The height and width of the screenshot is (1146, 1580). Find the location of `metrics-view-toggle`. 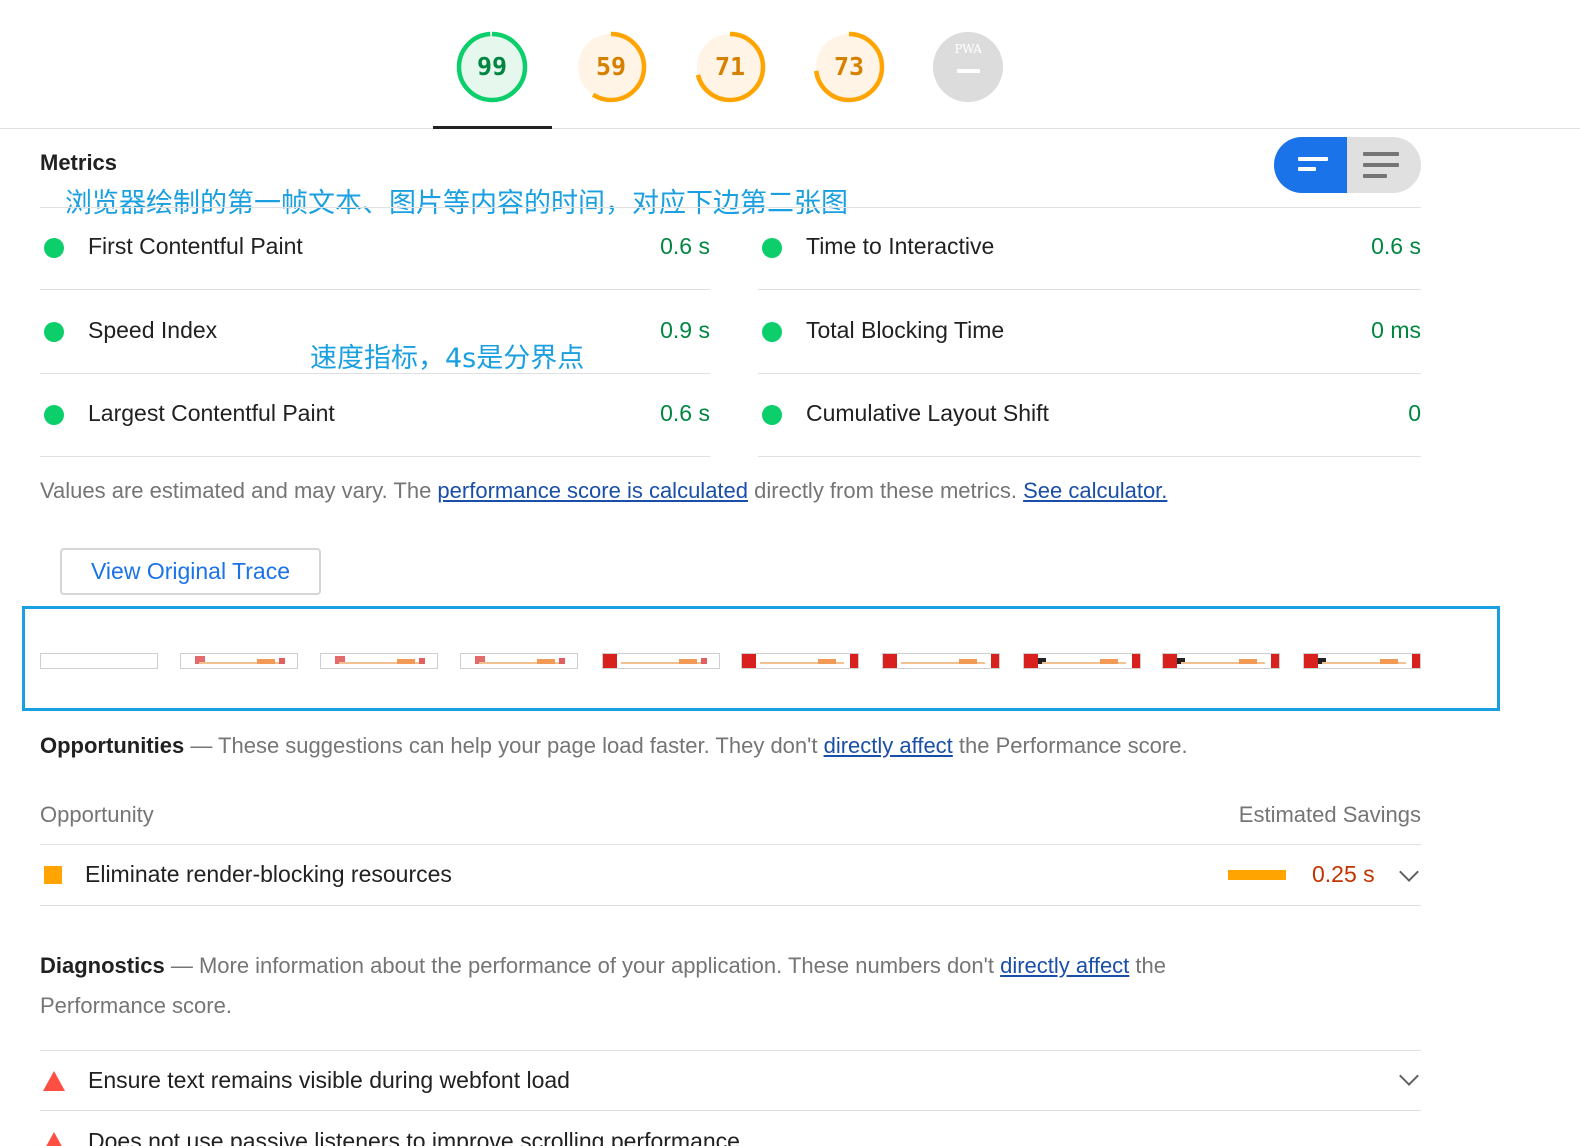

metrics-view-toggle is located at coordinates (1347, 165).